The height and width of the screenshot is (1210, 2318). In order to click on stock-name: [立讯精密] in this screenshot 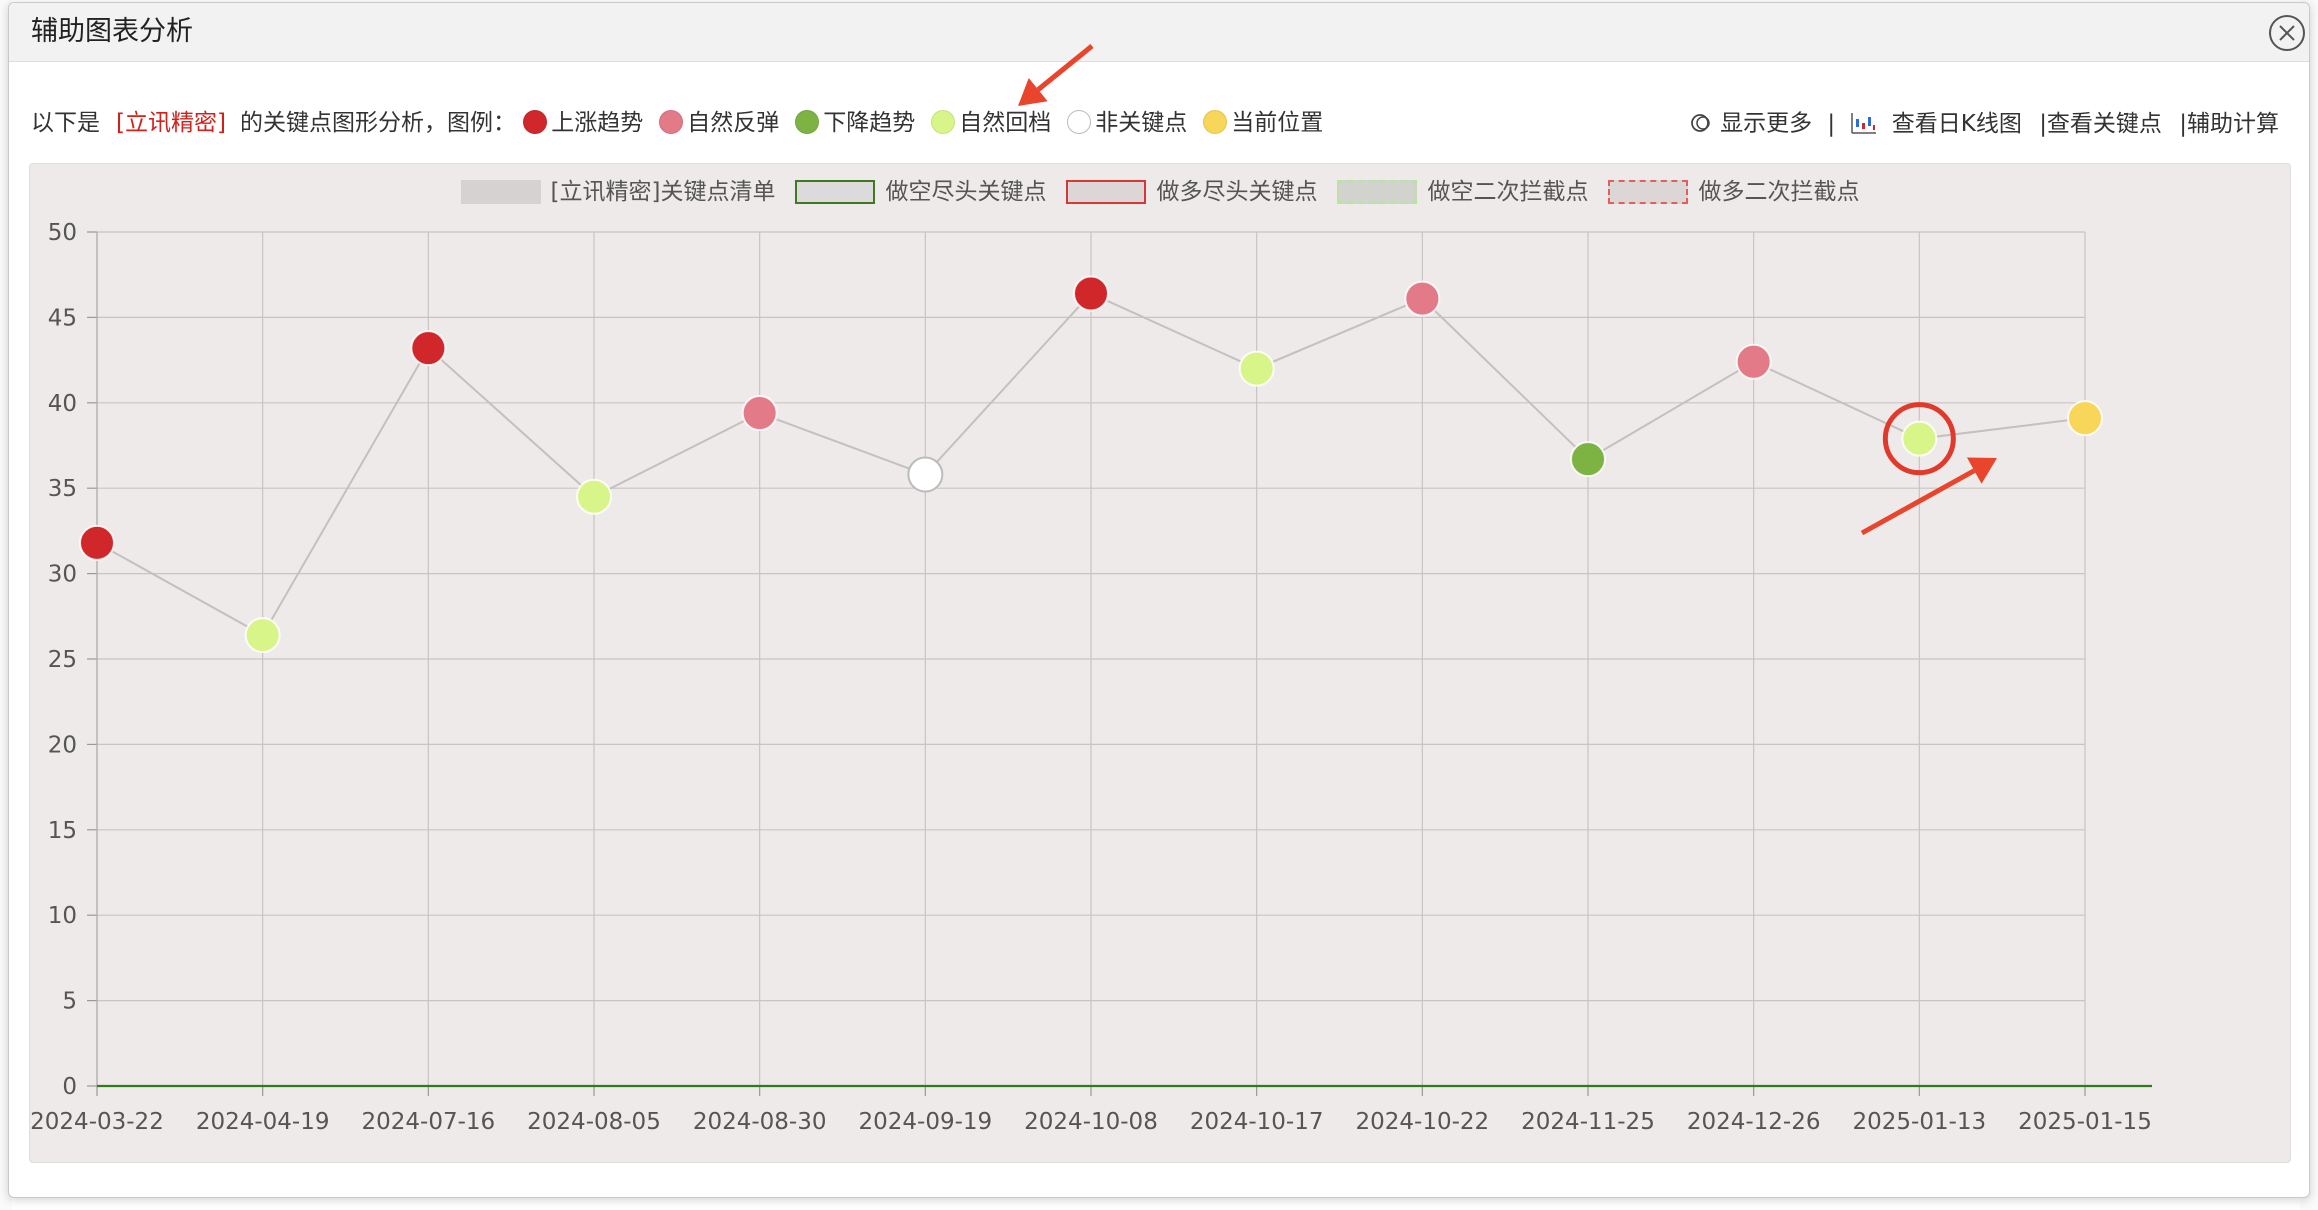, I will do `click(171, 123)`.